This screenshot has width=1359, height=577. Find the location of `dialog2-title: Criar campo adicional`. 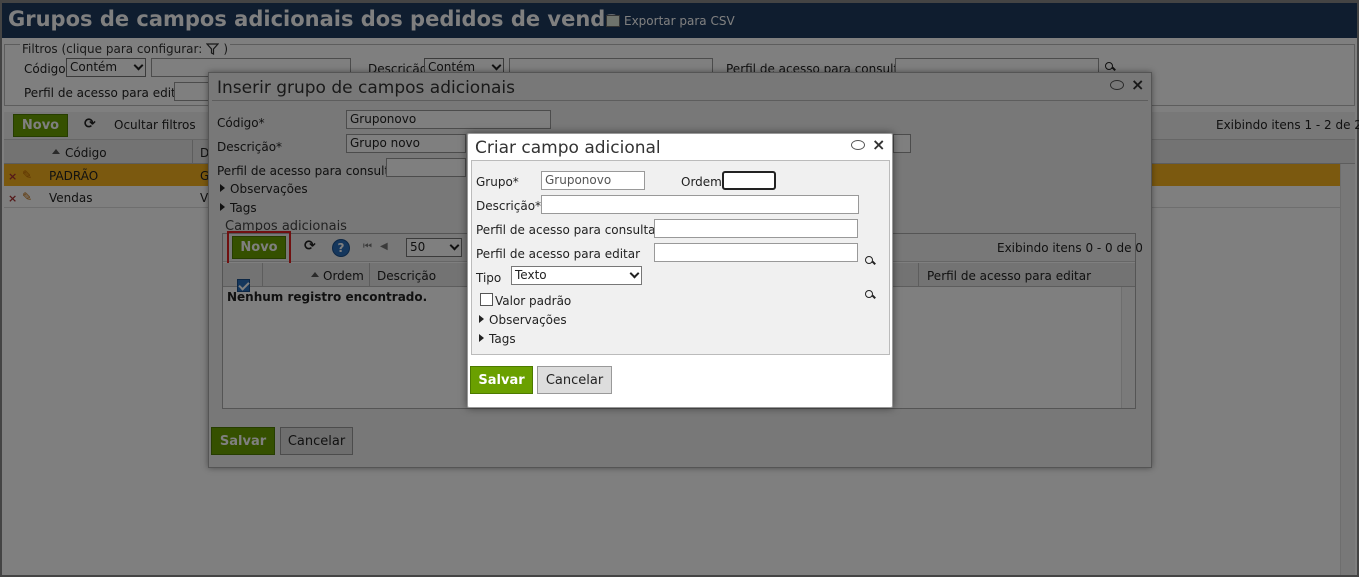

dialog2-title: Criar campo adicional is located at coordinates (568, 148).